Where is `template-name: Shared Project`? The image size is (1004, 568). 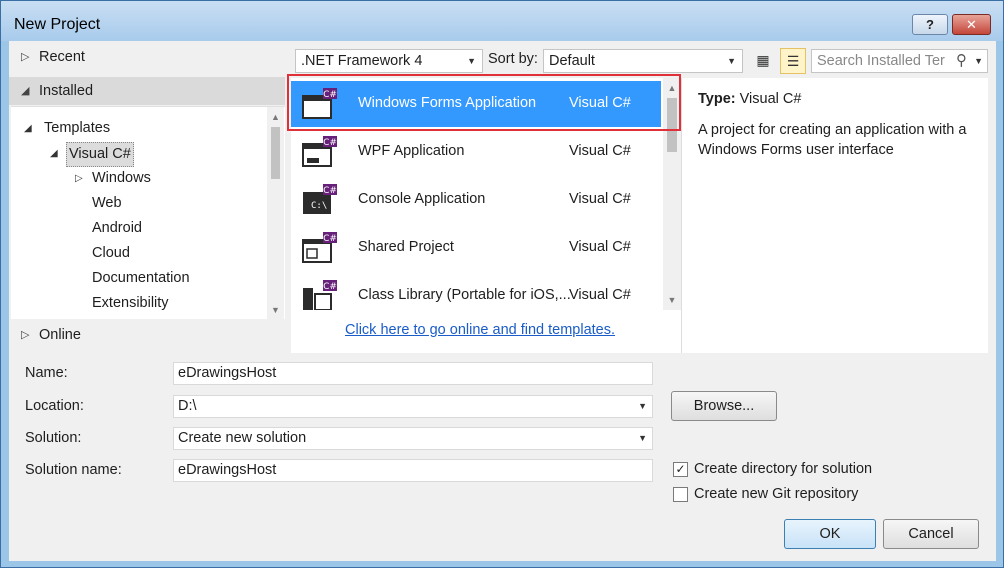 template-name: Shared Project is located at coordinates (406, 247).